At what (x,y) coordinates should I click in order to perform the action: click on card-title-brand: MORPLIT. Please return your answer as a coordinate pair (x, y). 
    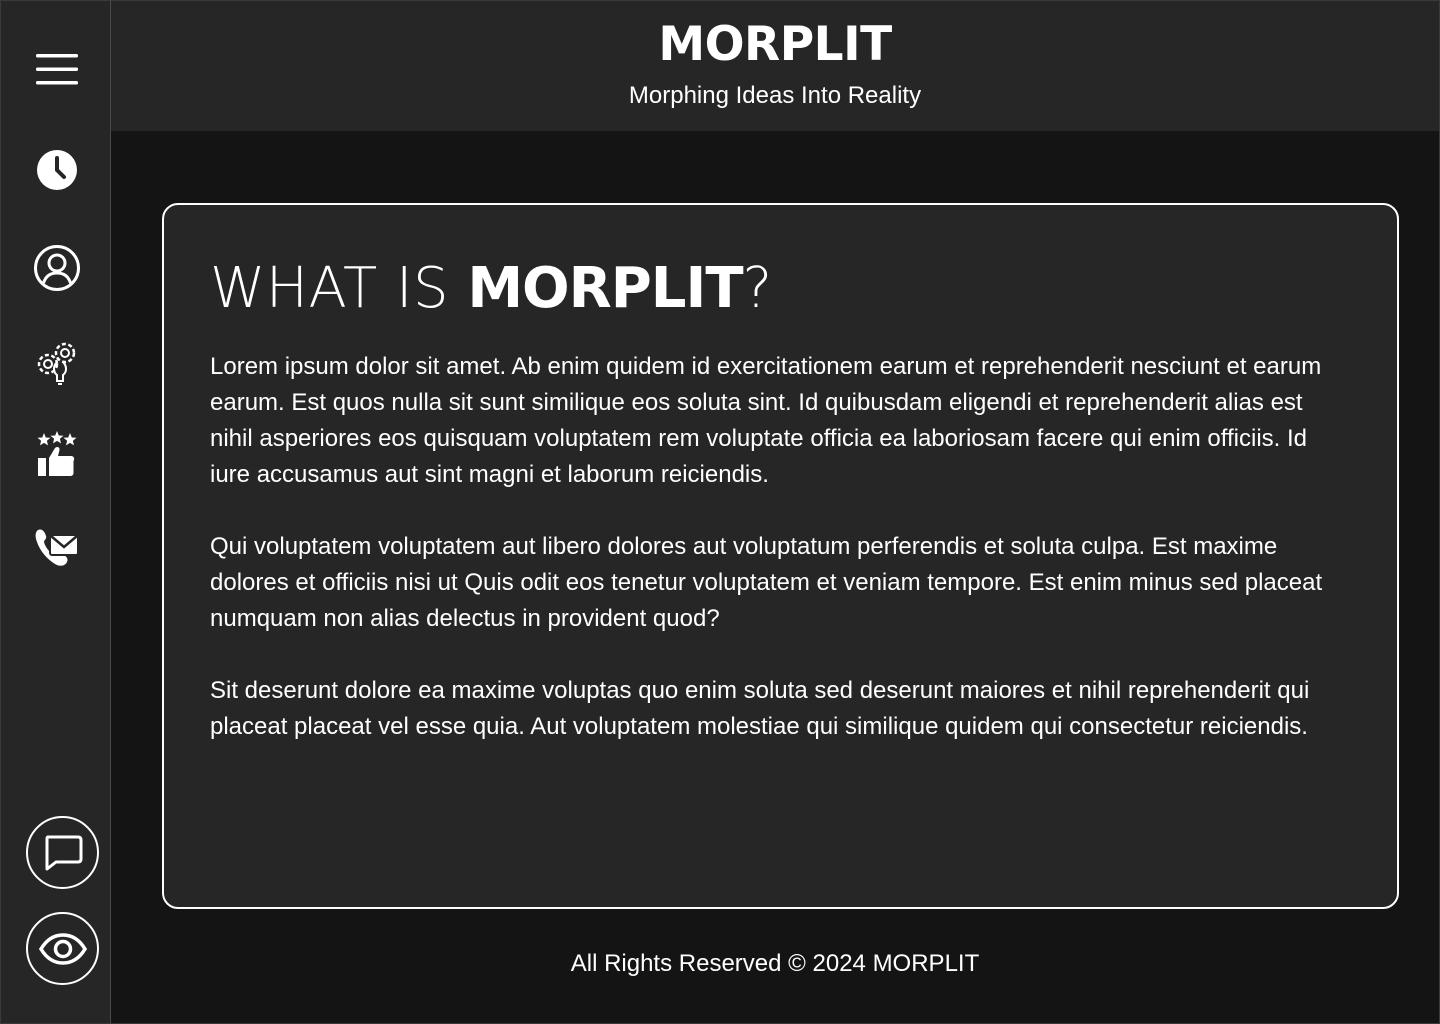
    Looking at the image, I should click on (605, 288).